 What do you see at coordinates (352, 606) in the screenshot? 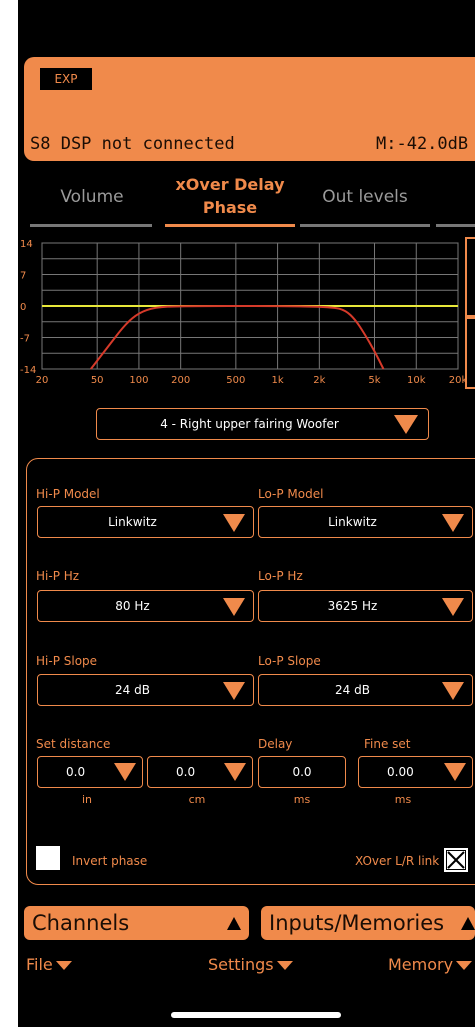
I see `lop-hz-value: 3625 Hz` at bounding box center [352, 606].